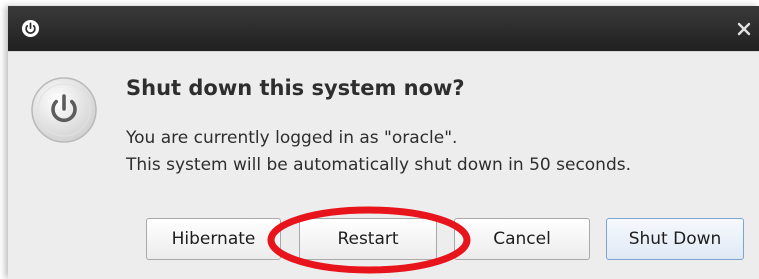 The width and height of the screenshot is (759, 279). I want to click on cancel-button: Cancel, so click(522, 239).